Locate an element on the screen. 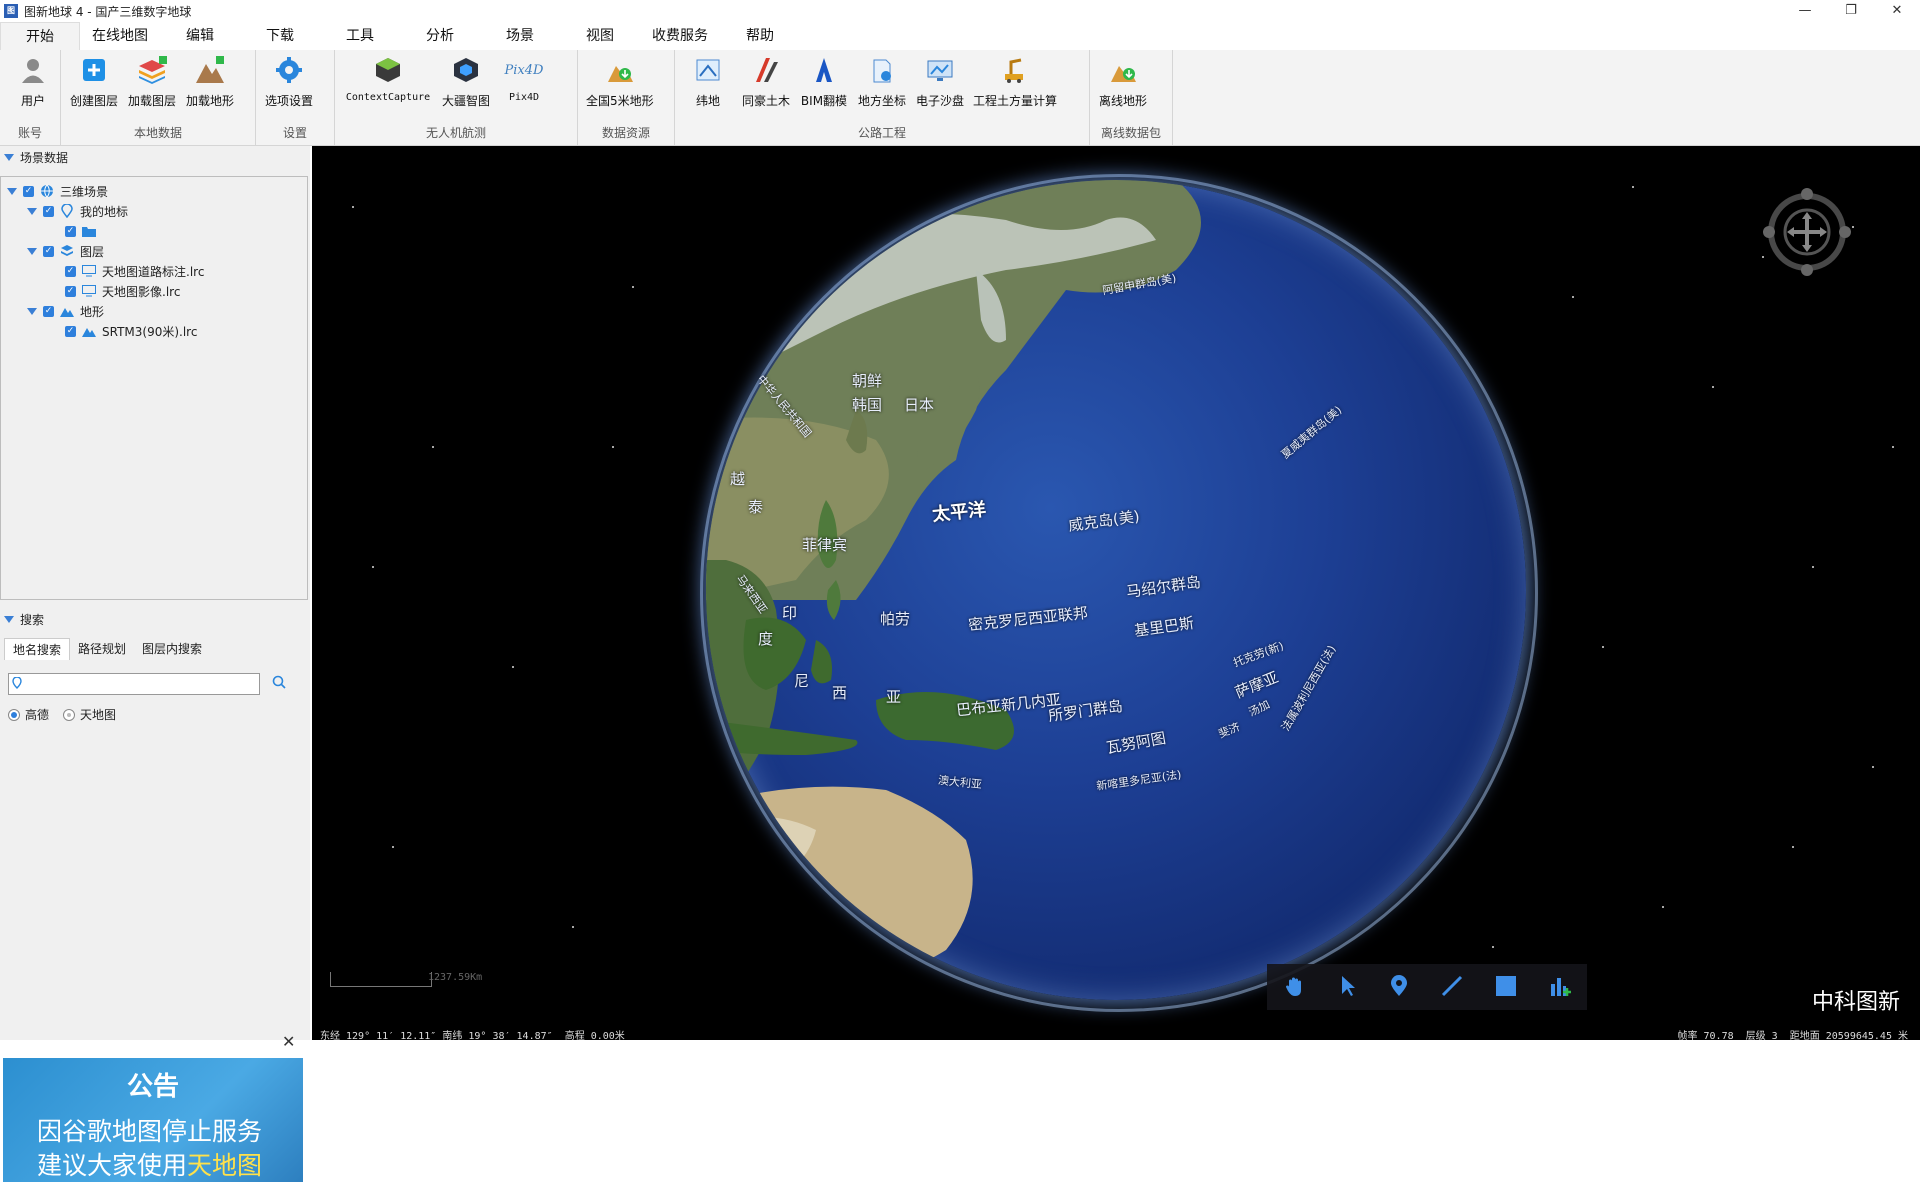 This screenshot has width=1920, height=1182. user-icon is located at coordinates (33, 70).